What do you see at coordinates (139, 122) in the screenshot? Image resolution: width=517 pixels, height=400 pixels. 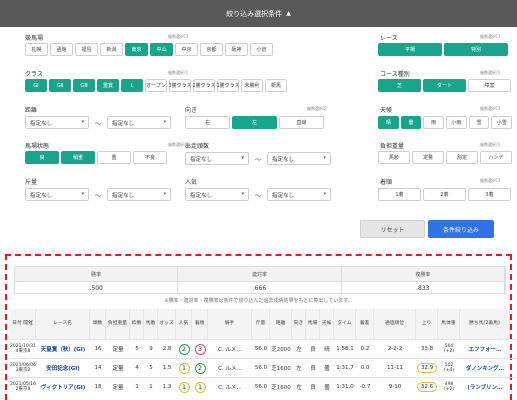 I see `distance-to-select: 指定なし ▾` at bounding box center [139, 122].